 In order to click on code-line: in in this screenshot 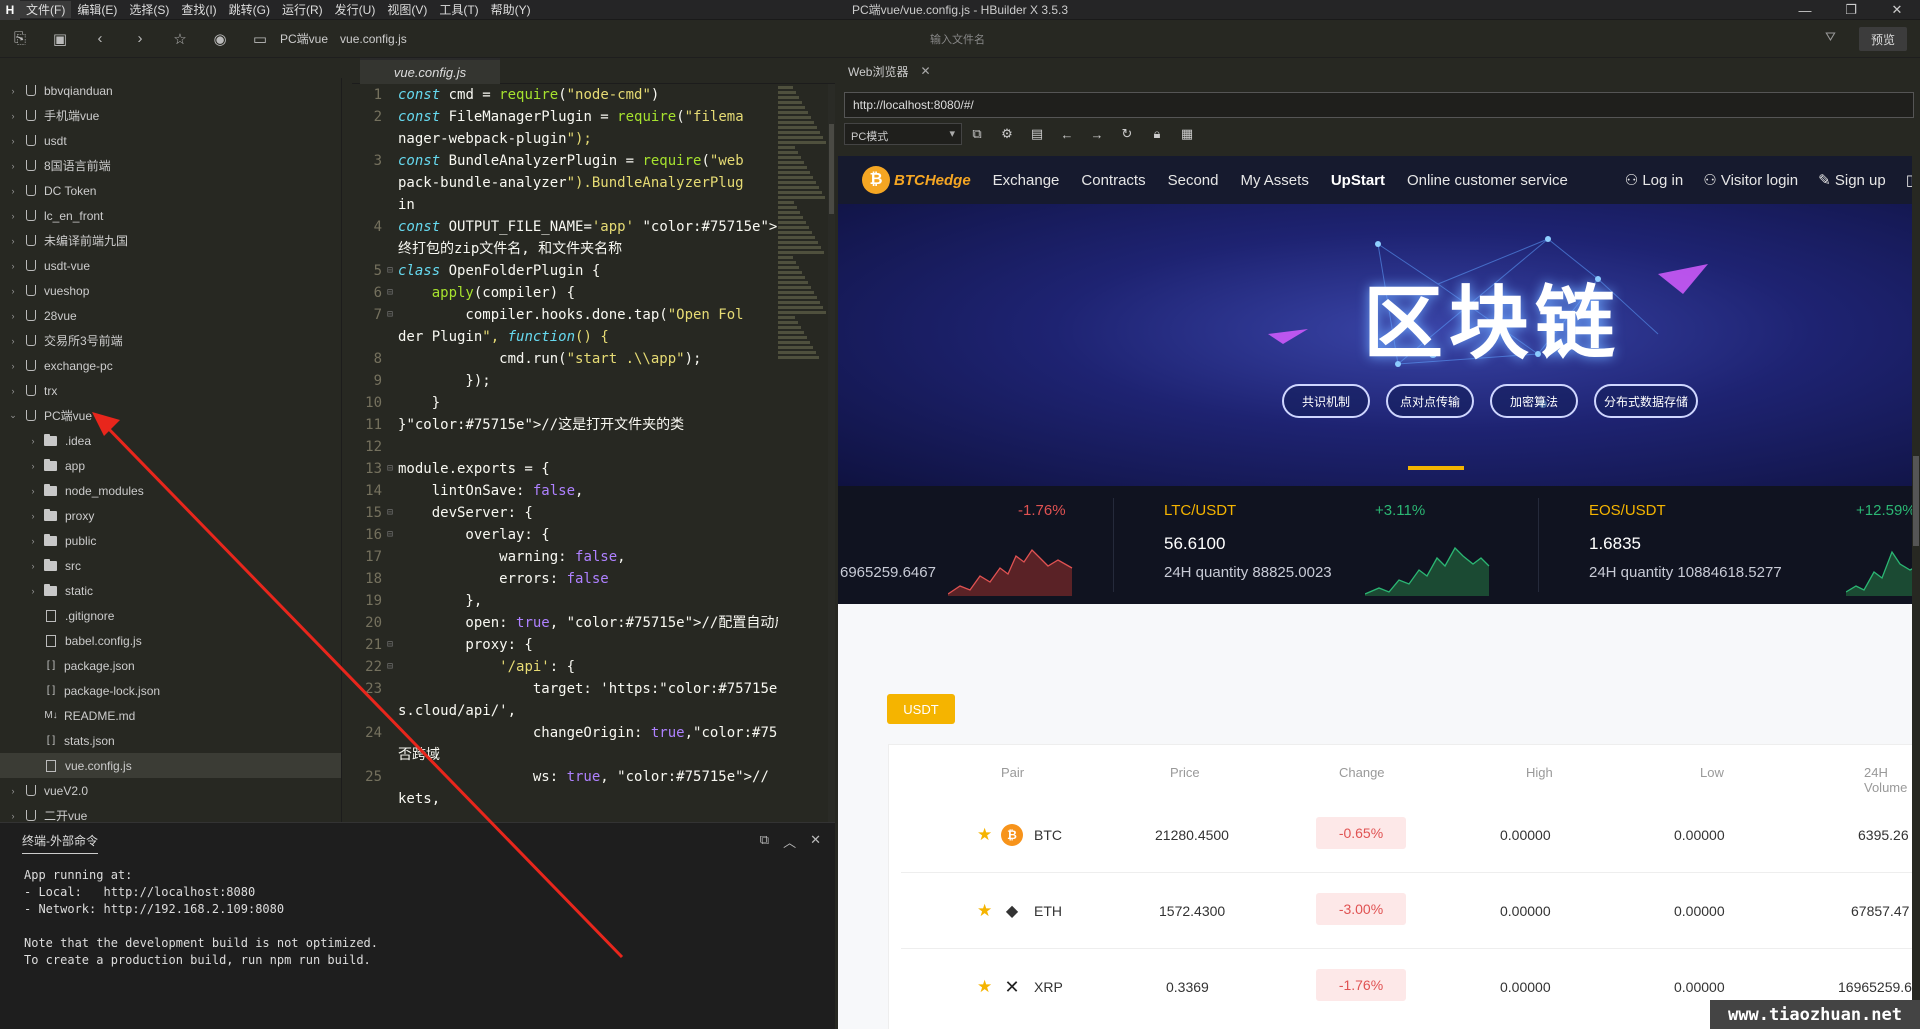, I will do `click(565, 205)`.